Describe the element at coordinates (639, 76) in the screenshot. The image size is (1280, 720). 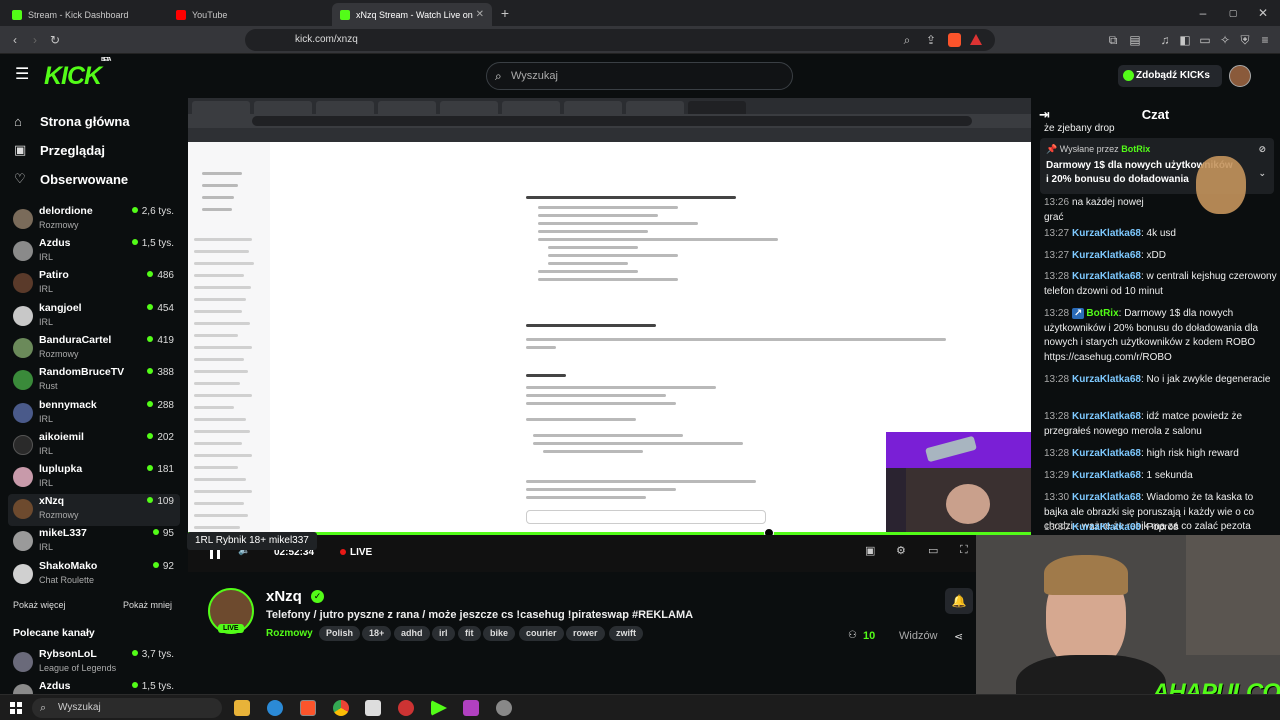
I see `search-input: ⌕ Wyszukaj` at that location.